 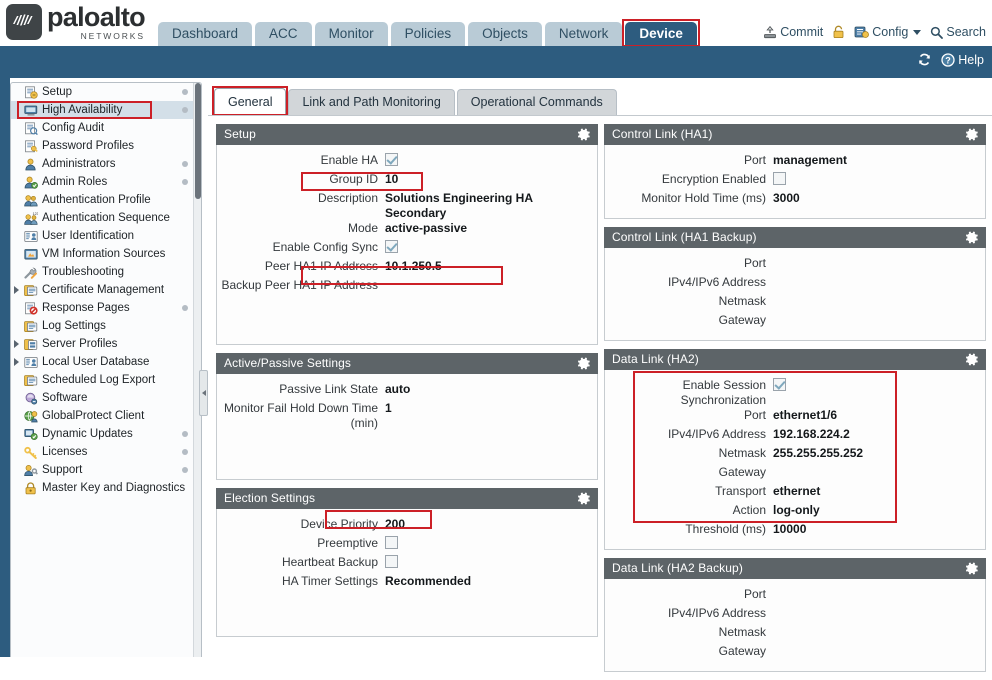 I want to click on sidebar-item-globalprotect-client: GlobalProtect Client, so click(x=106, y=416).